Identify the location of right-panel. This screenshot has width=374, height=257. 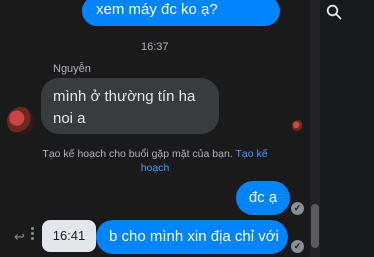
(347, 128).